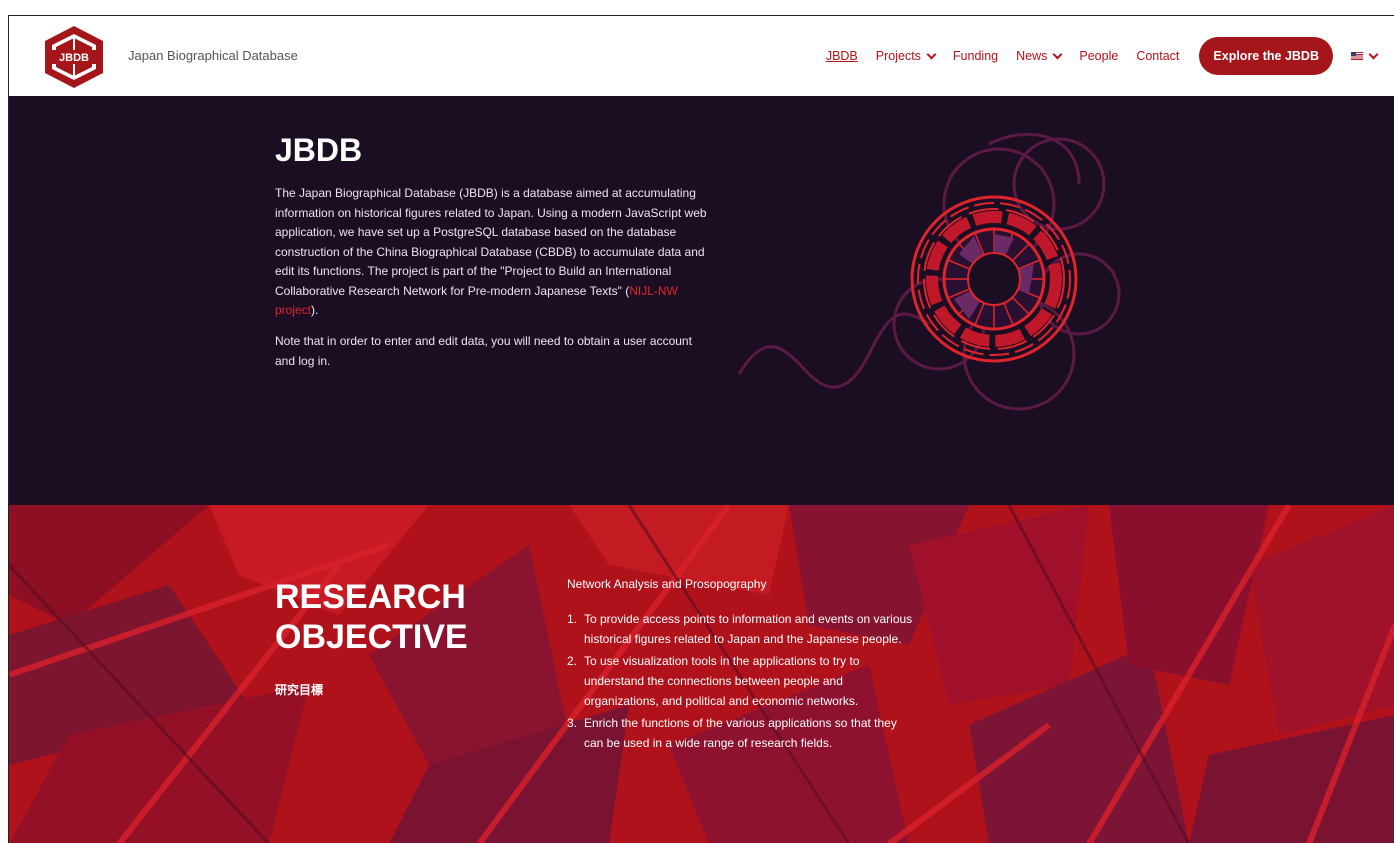  What do you see at coordinates (1365, 54) in the screenshot?
I see `language-selector` at bounding box center [1365, 54].